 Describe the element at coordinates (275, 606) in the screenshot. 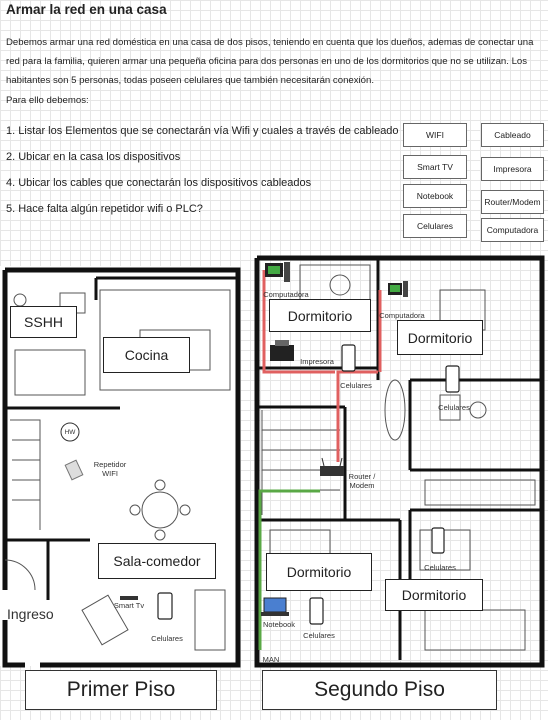

I see `notebook-icon` at that location.